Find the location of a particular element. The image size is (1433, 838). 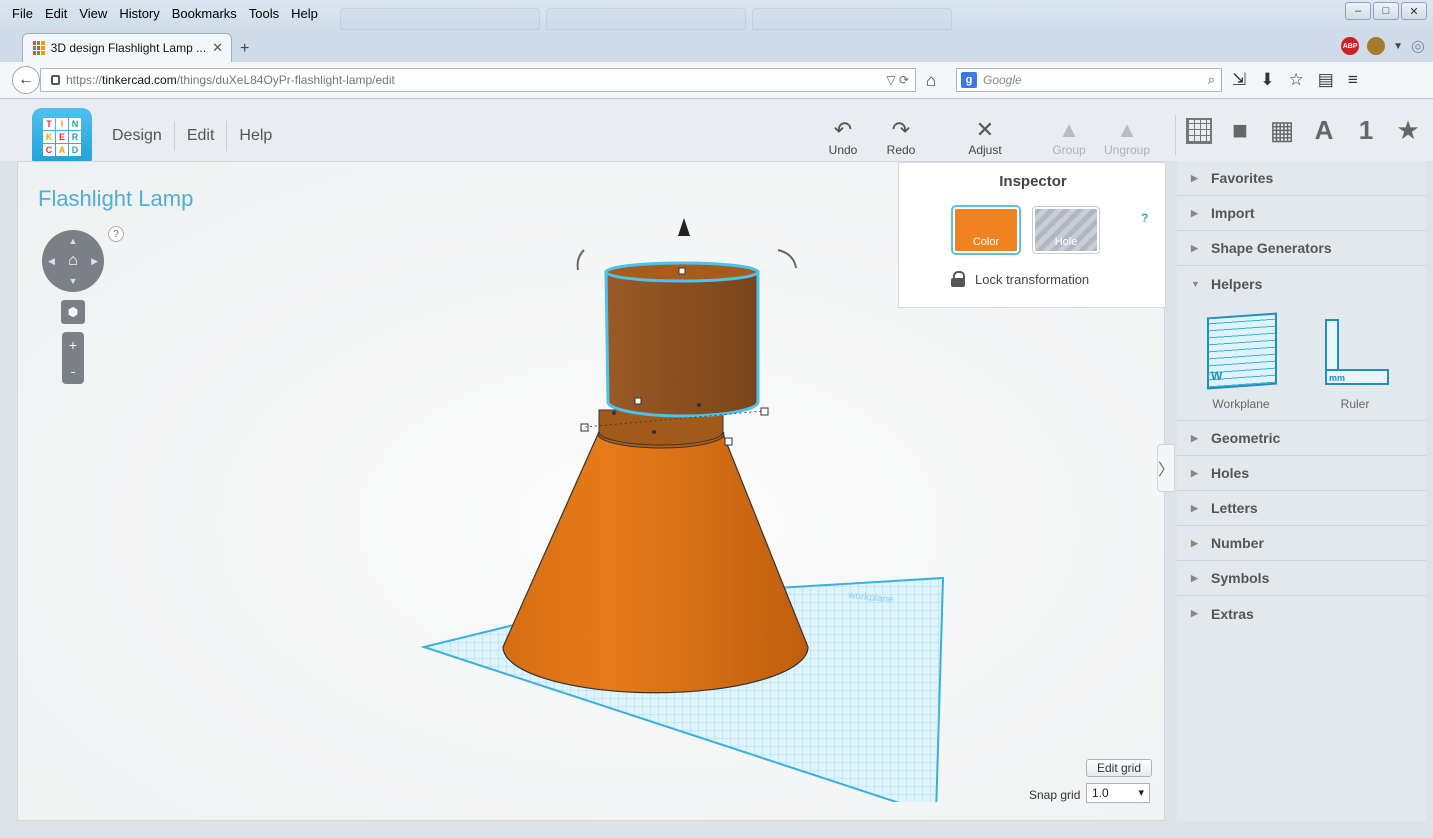

active-tab: 3D design Flashlight Lamp ... ✕ is located at coordinates (127, 47).